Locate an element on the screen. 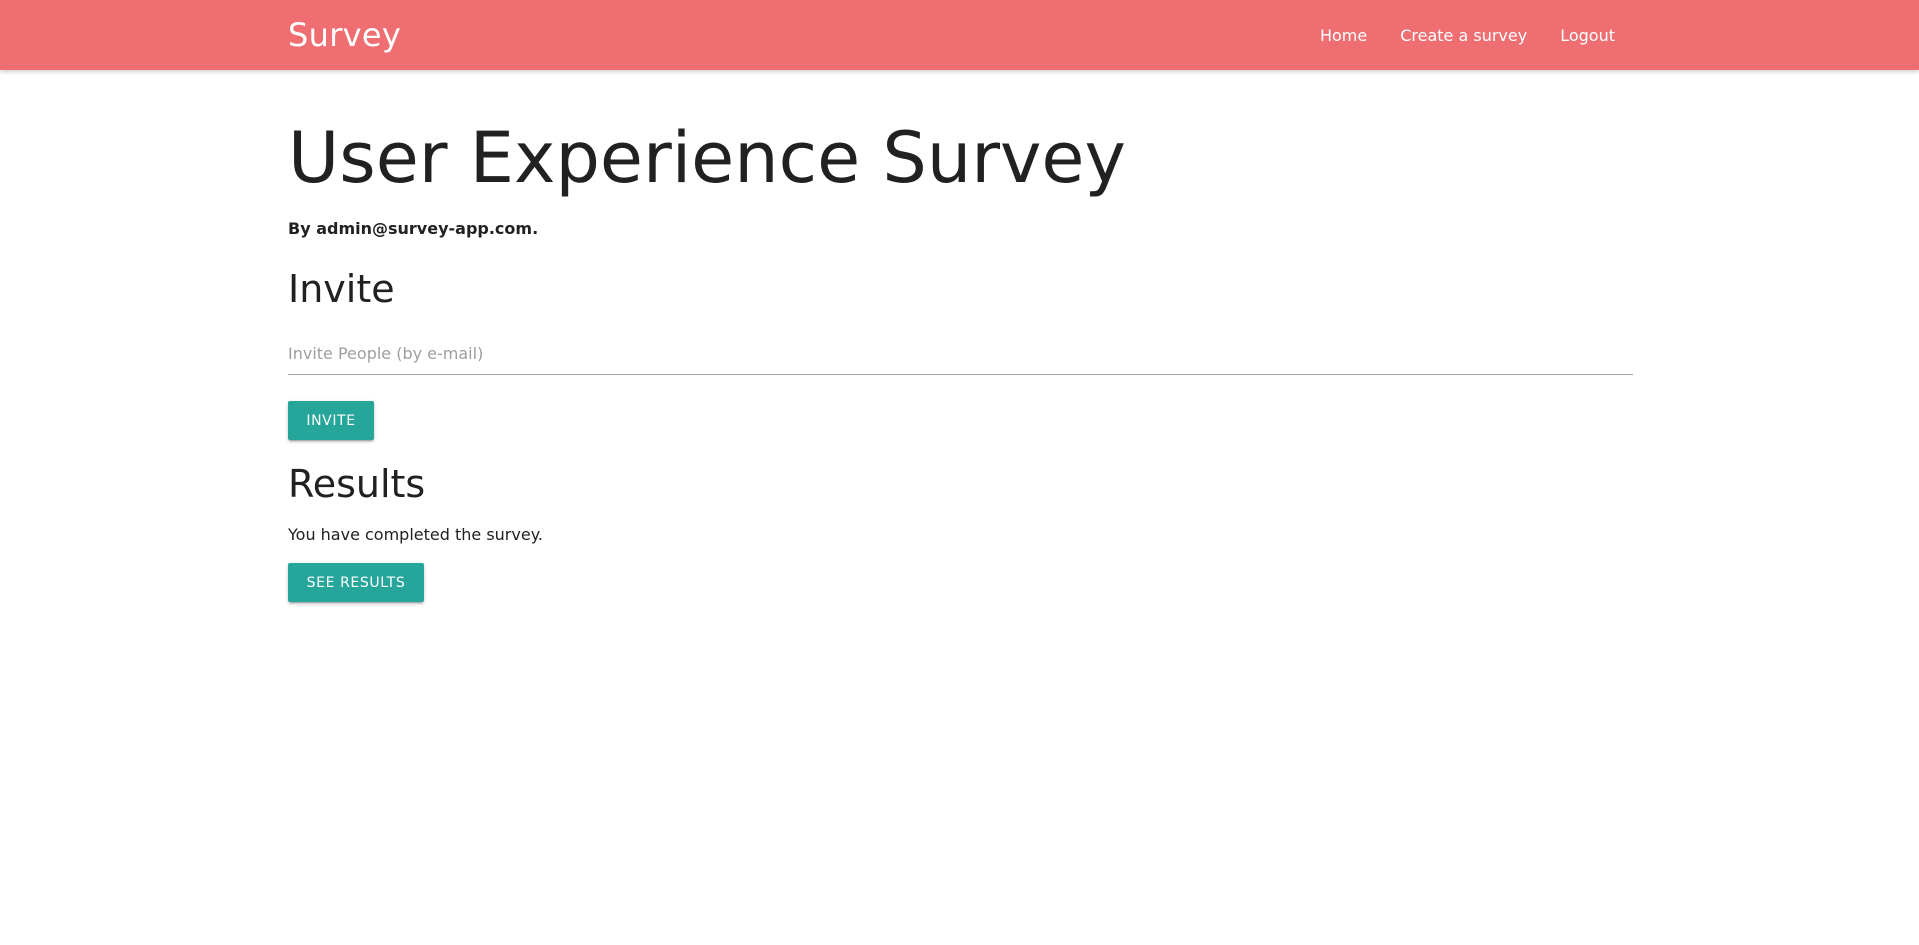 This screenshot has height=945, width=1919. brand-logo-link: Survey is located at coordinates (344, 35).